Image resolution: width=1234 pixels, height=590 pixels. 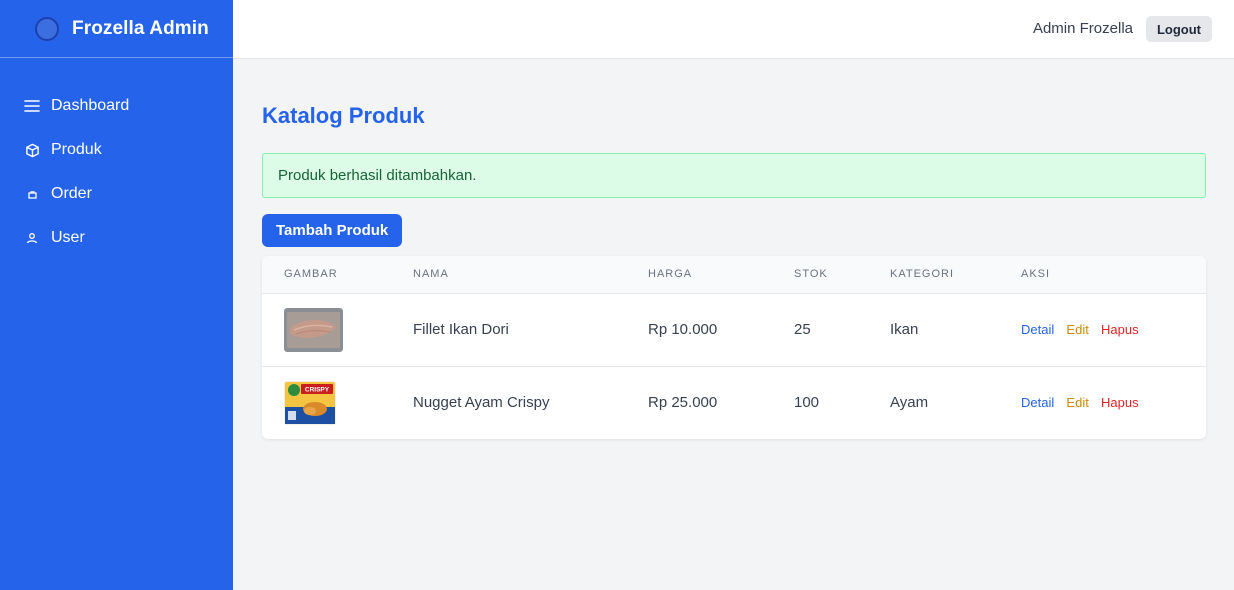 What do you see at coordinates (116, 194) in the screenshot?
I see `sidebar-item-order: Order` at bounding box center [116, 194].